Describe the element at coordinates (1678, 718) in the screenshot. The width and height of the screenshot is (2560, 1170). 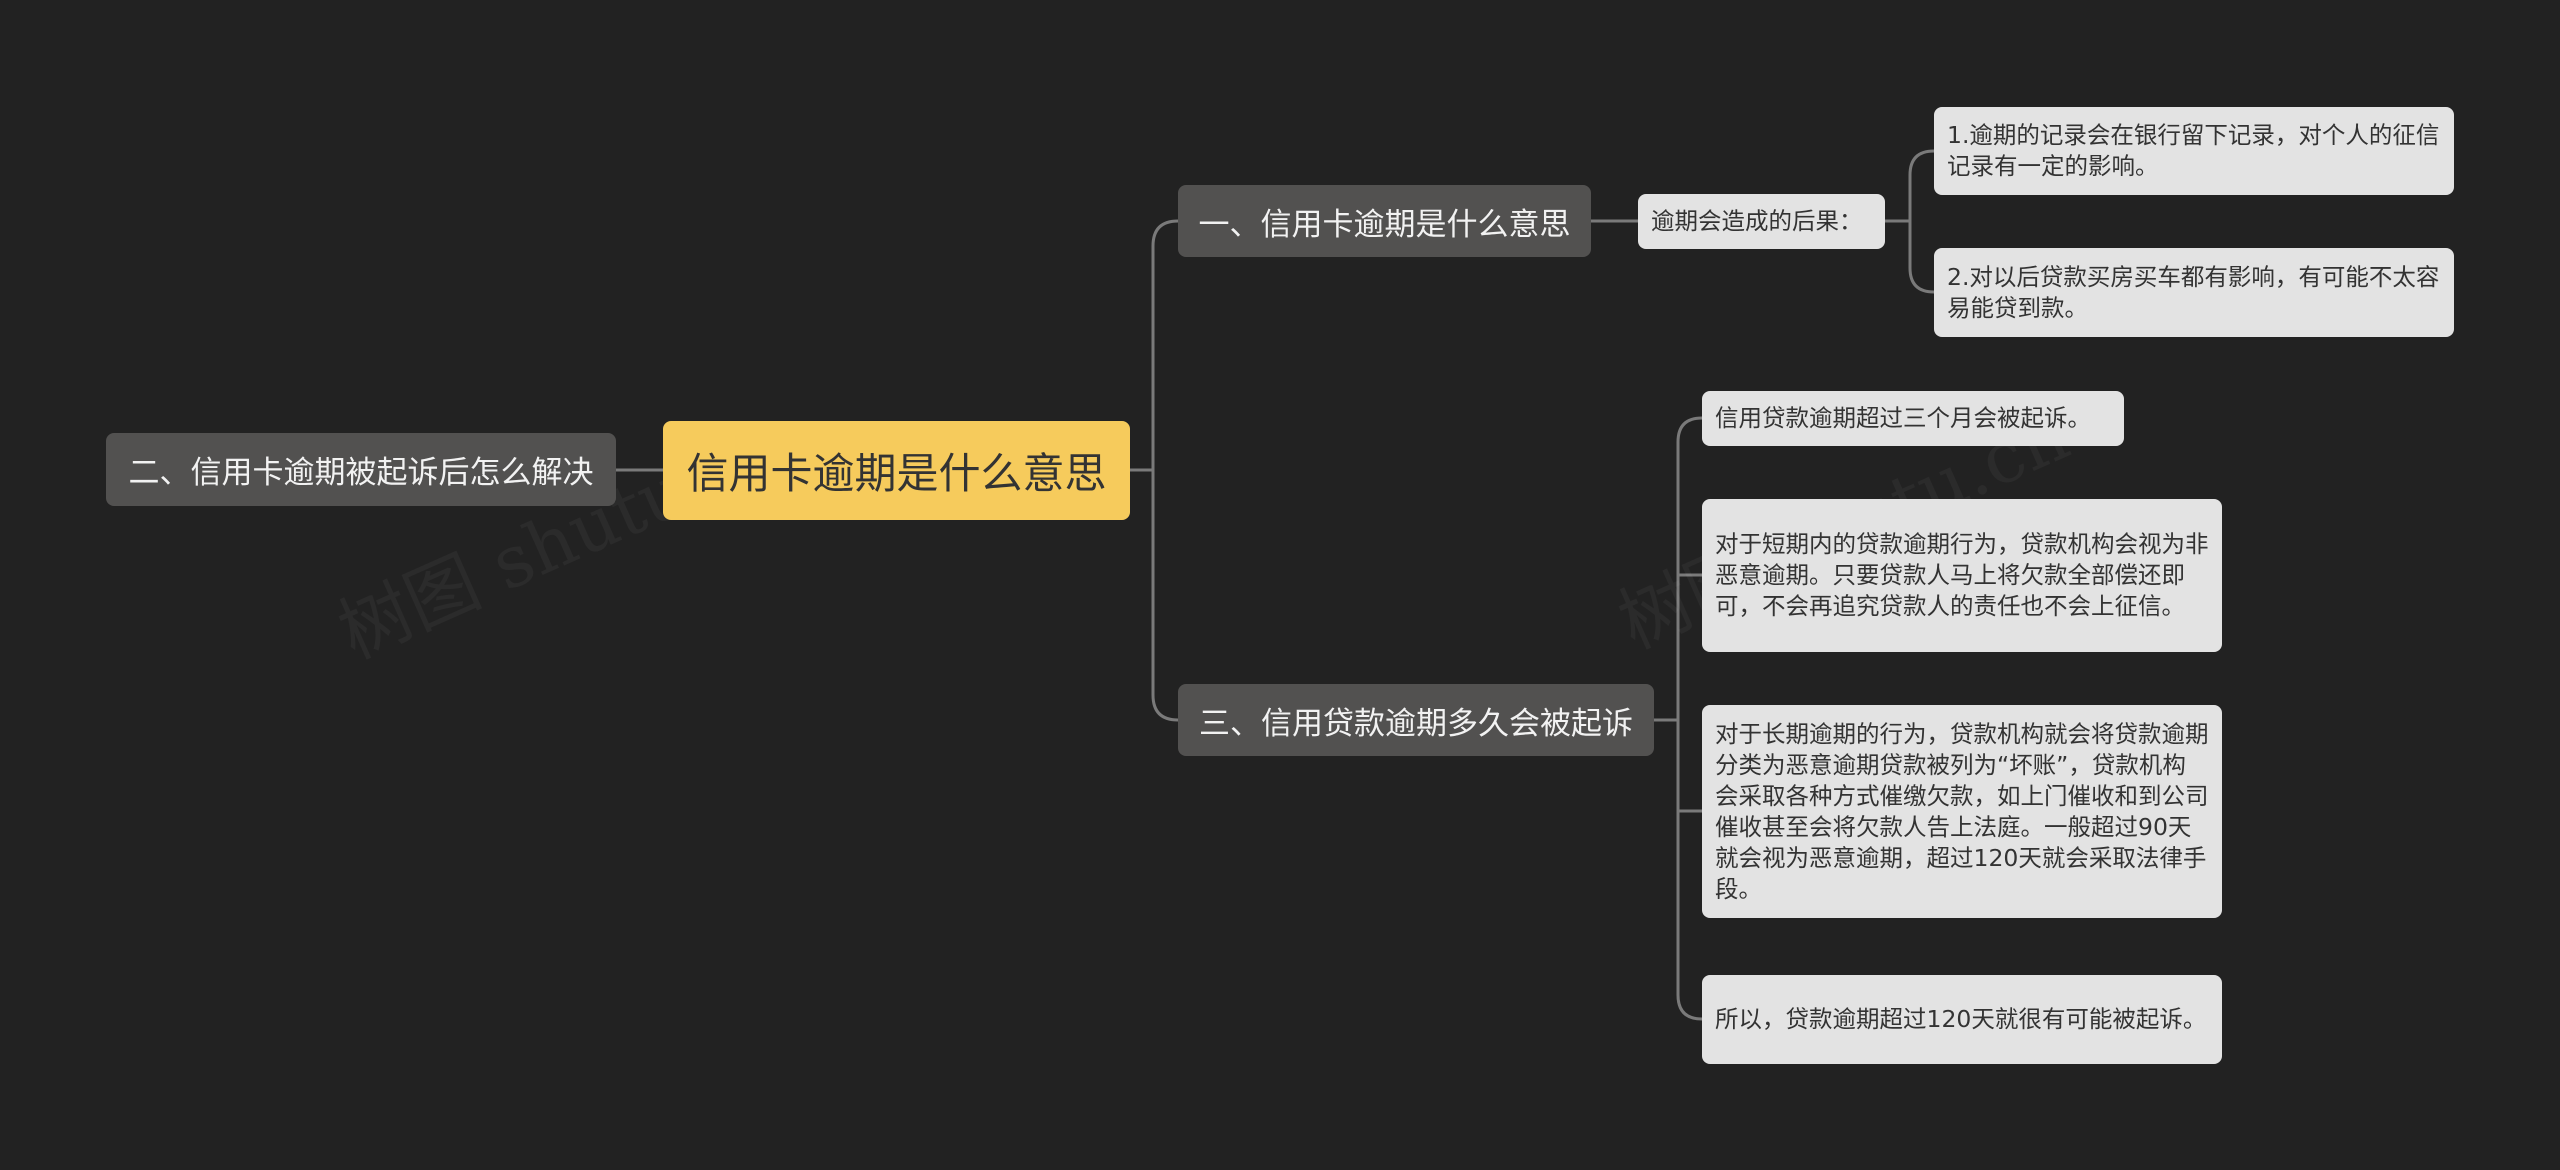
I see `connector-branch3-children` at that location.